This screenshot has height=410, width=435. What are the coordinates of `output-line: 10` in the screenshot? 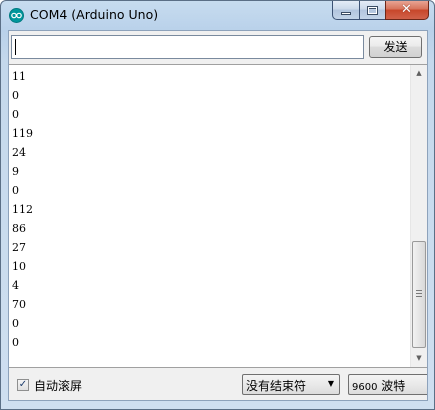 It's located at (19, 266).